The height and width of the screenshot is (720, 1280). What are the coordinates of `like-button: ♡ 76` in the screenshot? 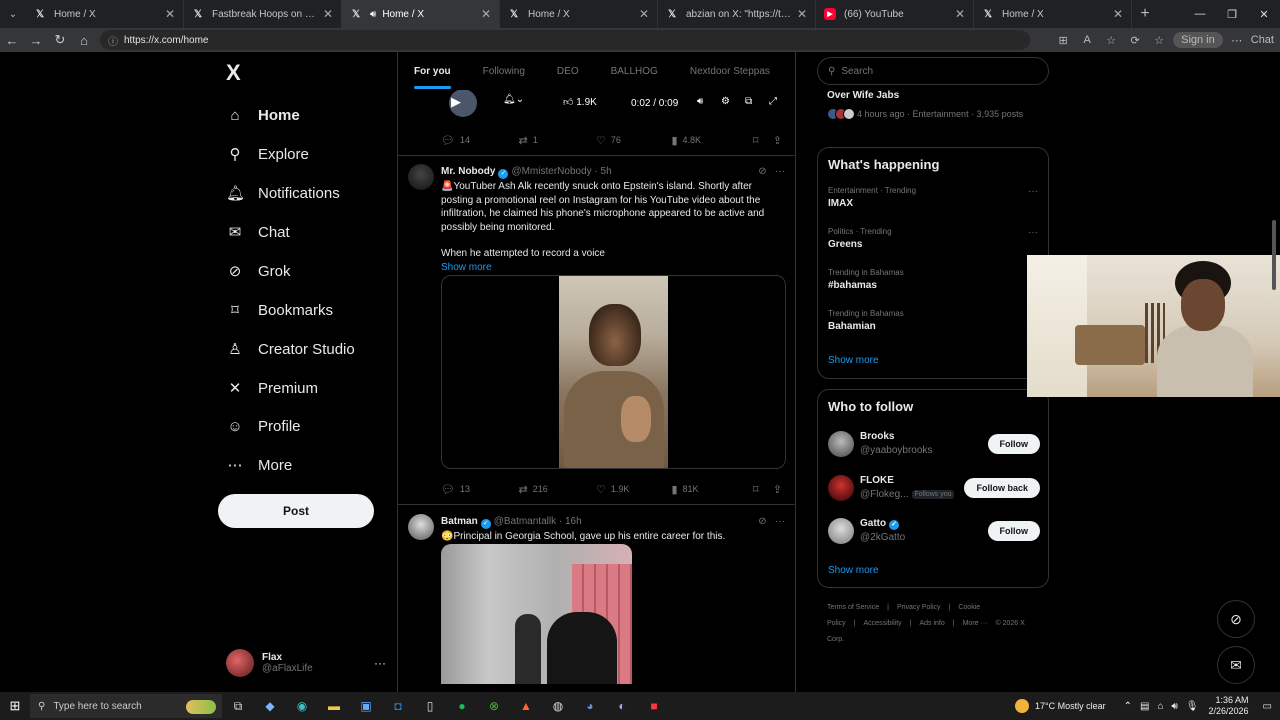 It's located at (634, 140).